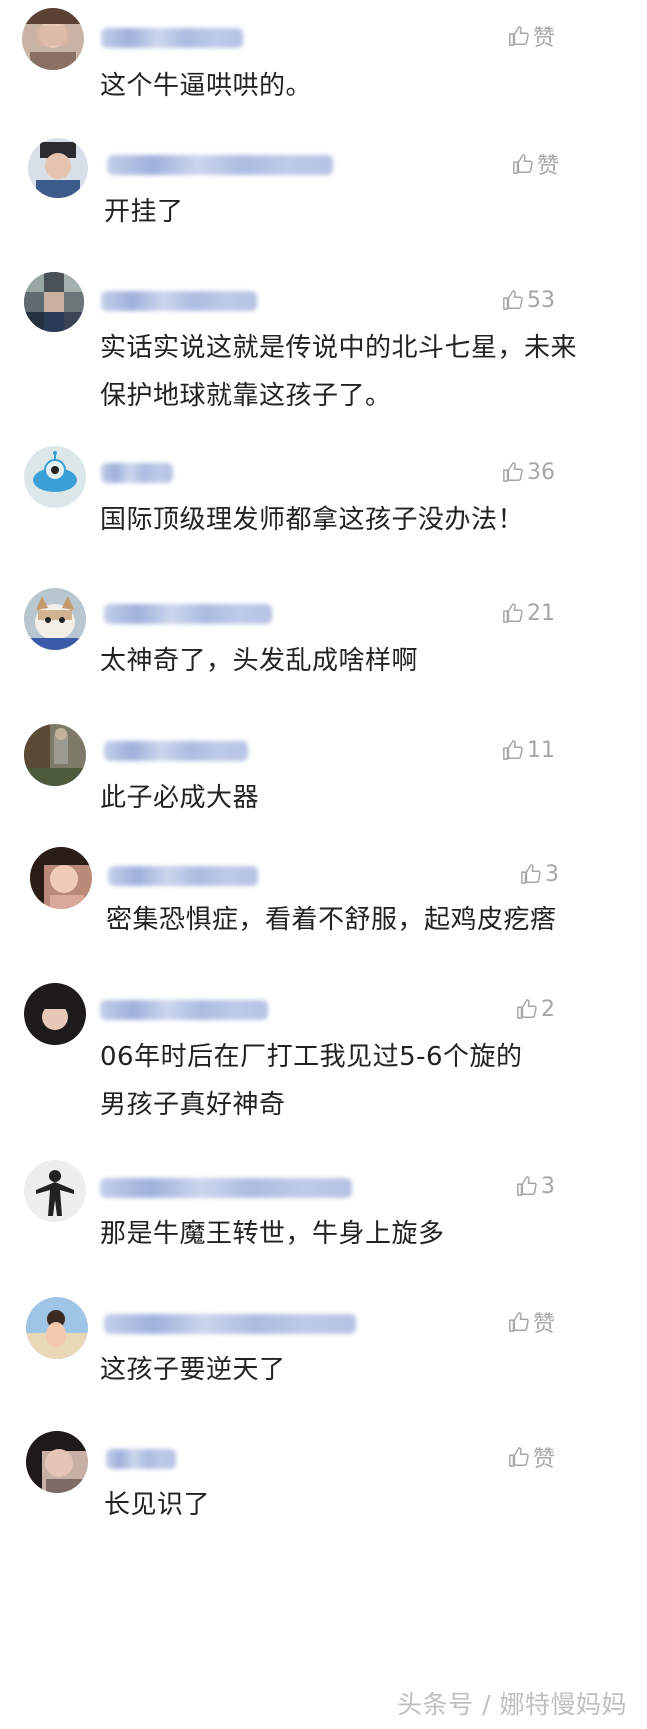 This screenshot has height=1729, width=647. What do you see at coordinates (272, 1234) in the screenshot?
I see `comment-text: 那是牛魔王转世，牛身上旋多` at bounding box center [272, 1234].